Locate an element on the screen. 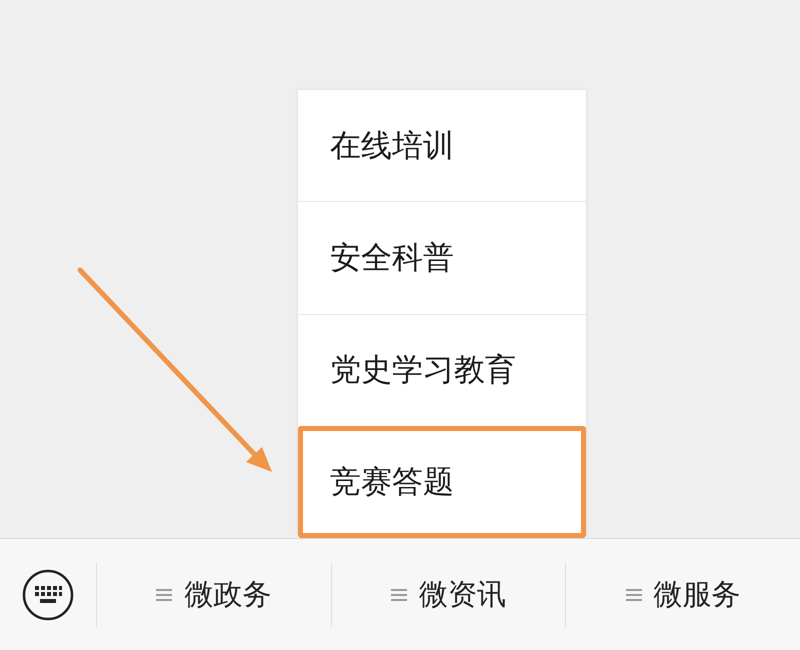 This screenshot has height=650, width=800. keyboard-icon is located at coordinates (48, 594).